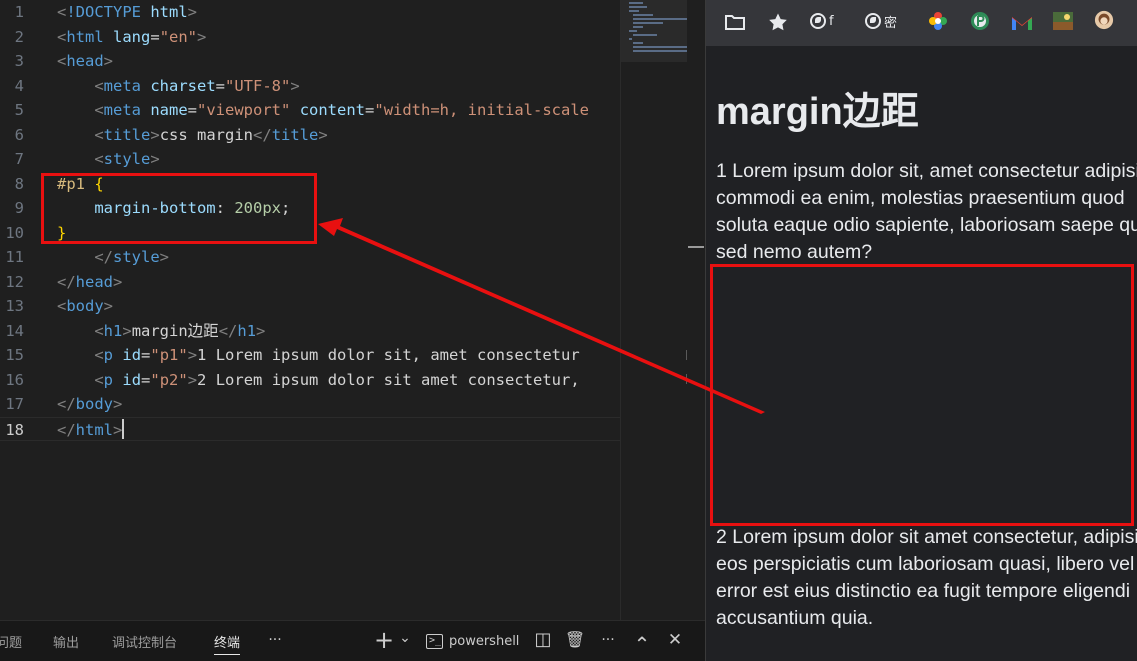 This screenshot has width=1137, height=661. What do you see at coordinates (794, 252) in the screenshot?
I see `paragraph-p1-line: sed nemo autem?` at bounding box center [794, 252].